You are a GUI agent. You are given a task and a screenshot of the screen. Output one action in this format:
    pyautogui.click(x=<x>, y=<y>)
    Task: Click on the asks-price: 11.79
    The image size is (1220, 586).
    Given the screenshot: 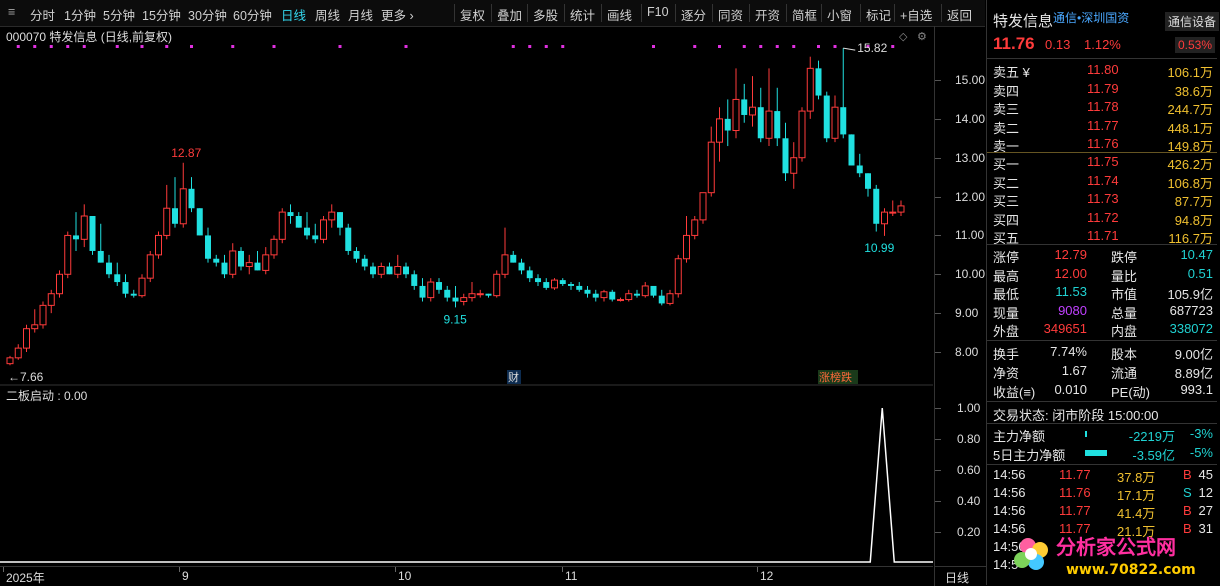 What is the action you would take?
    pyautogui.click(x=1103, y=88)
    